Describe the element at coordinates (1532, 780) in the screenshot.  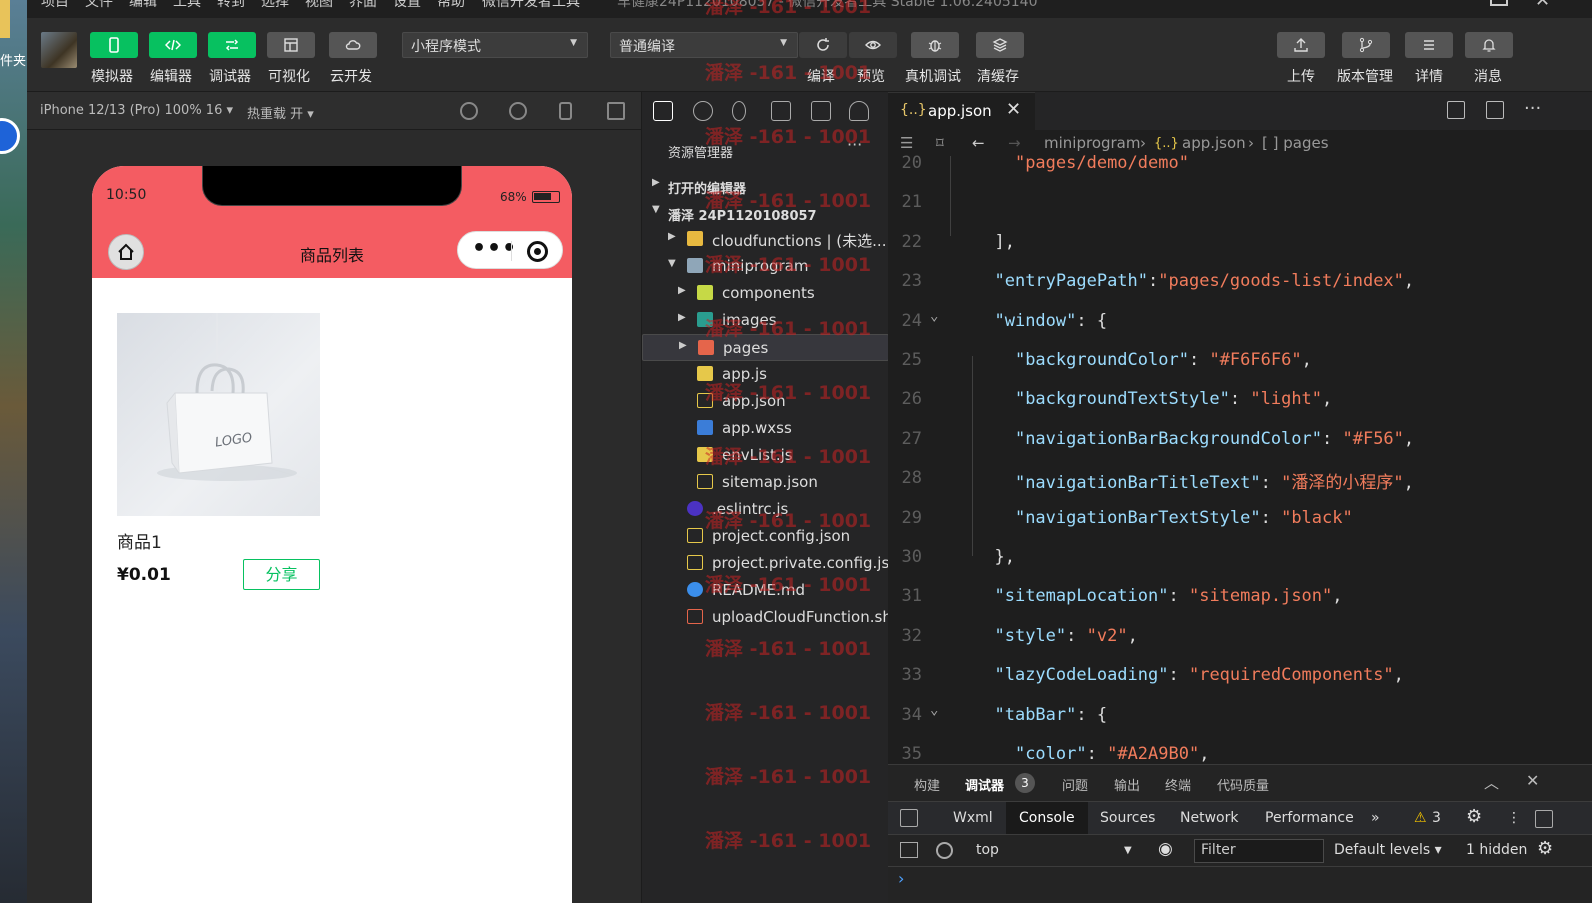
I see `close-panel-icon: ✕` at that location.